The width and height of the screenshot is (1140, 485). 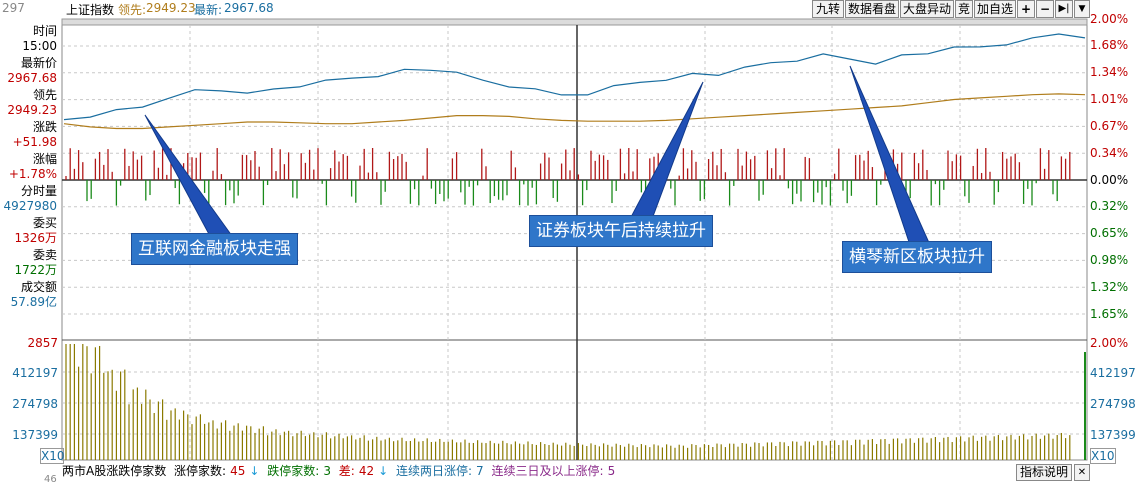 I want to click on axis-tick-pct: 0.98%, so click(x=1109, y=260).